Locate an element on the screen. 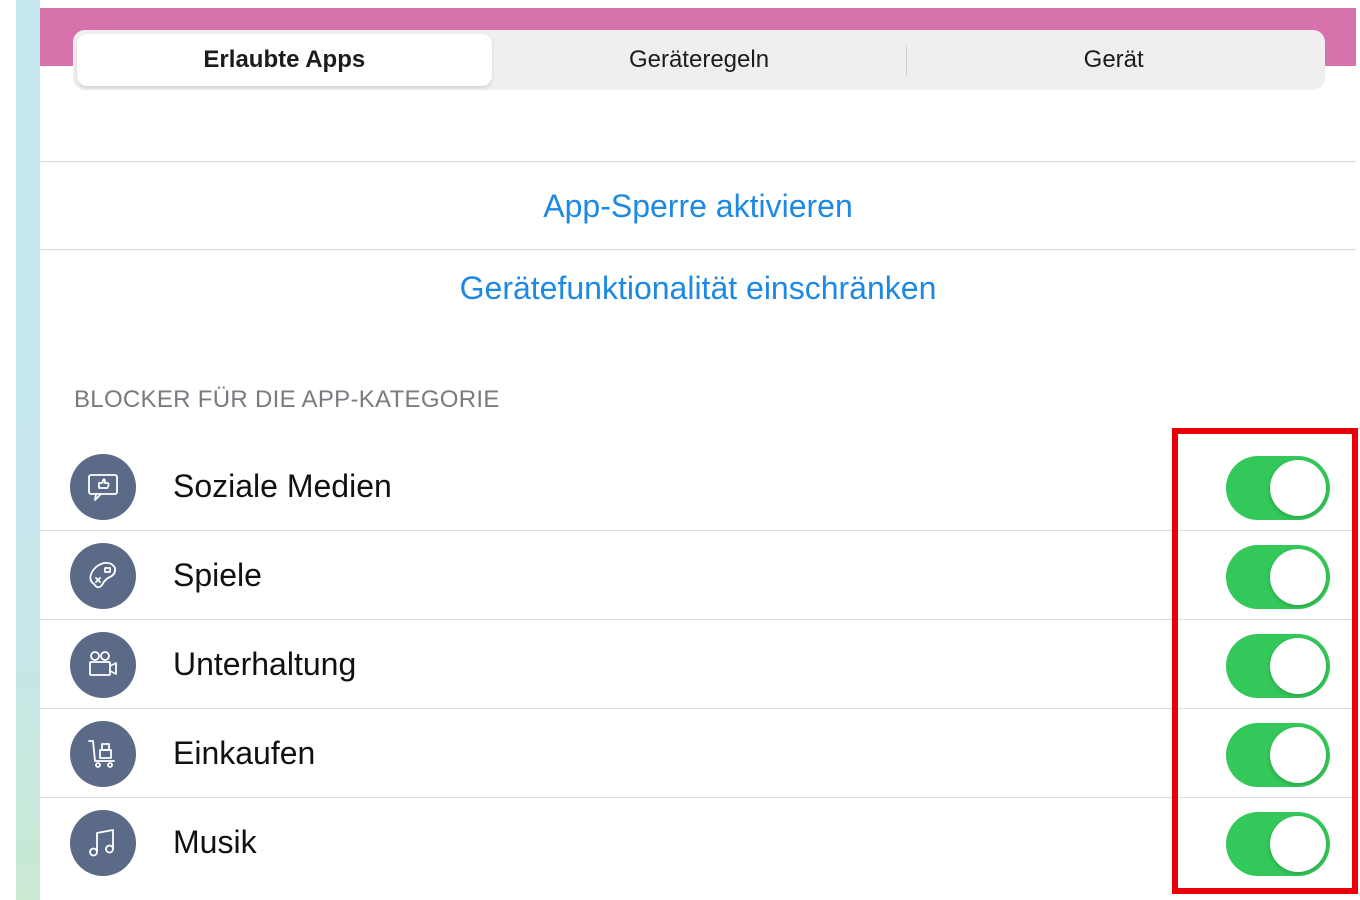 Image resolution: width=1360 pixels, height=900 pixels. tab-label: Geräteregeln is located at coordinates (699, 59).